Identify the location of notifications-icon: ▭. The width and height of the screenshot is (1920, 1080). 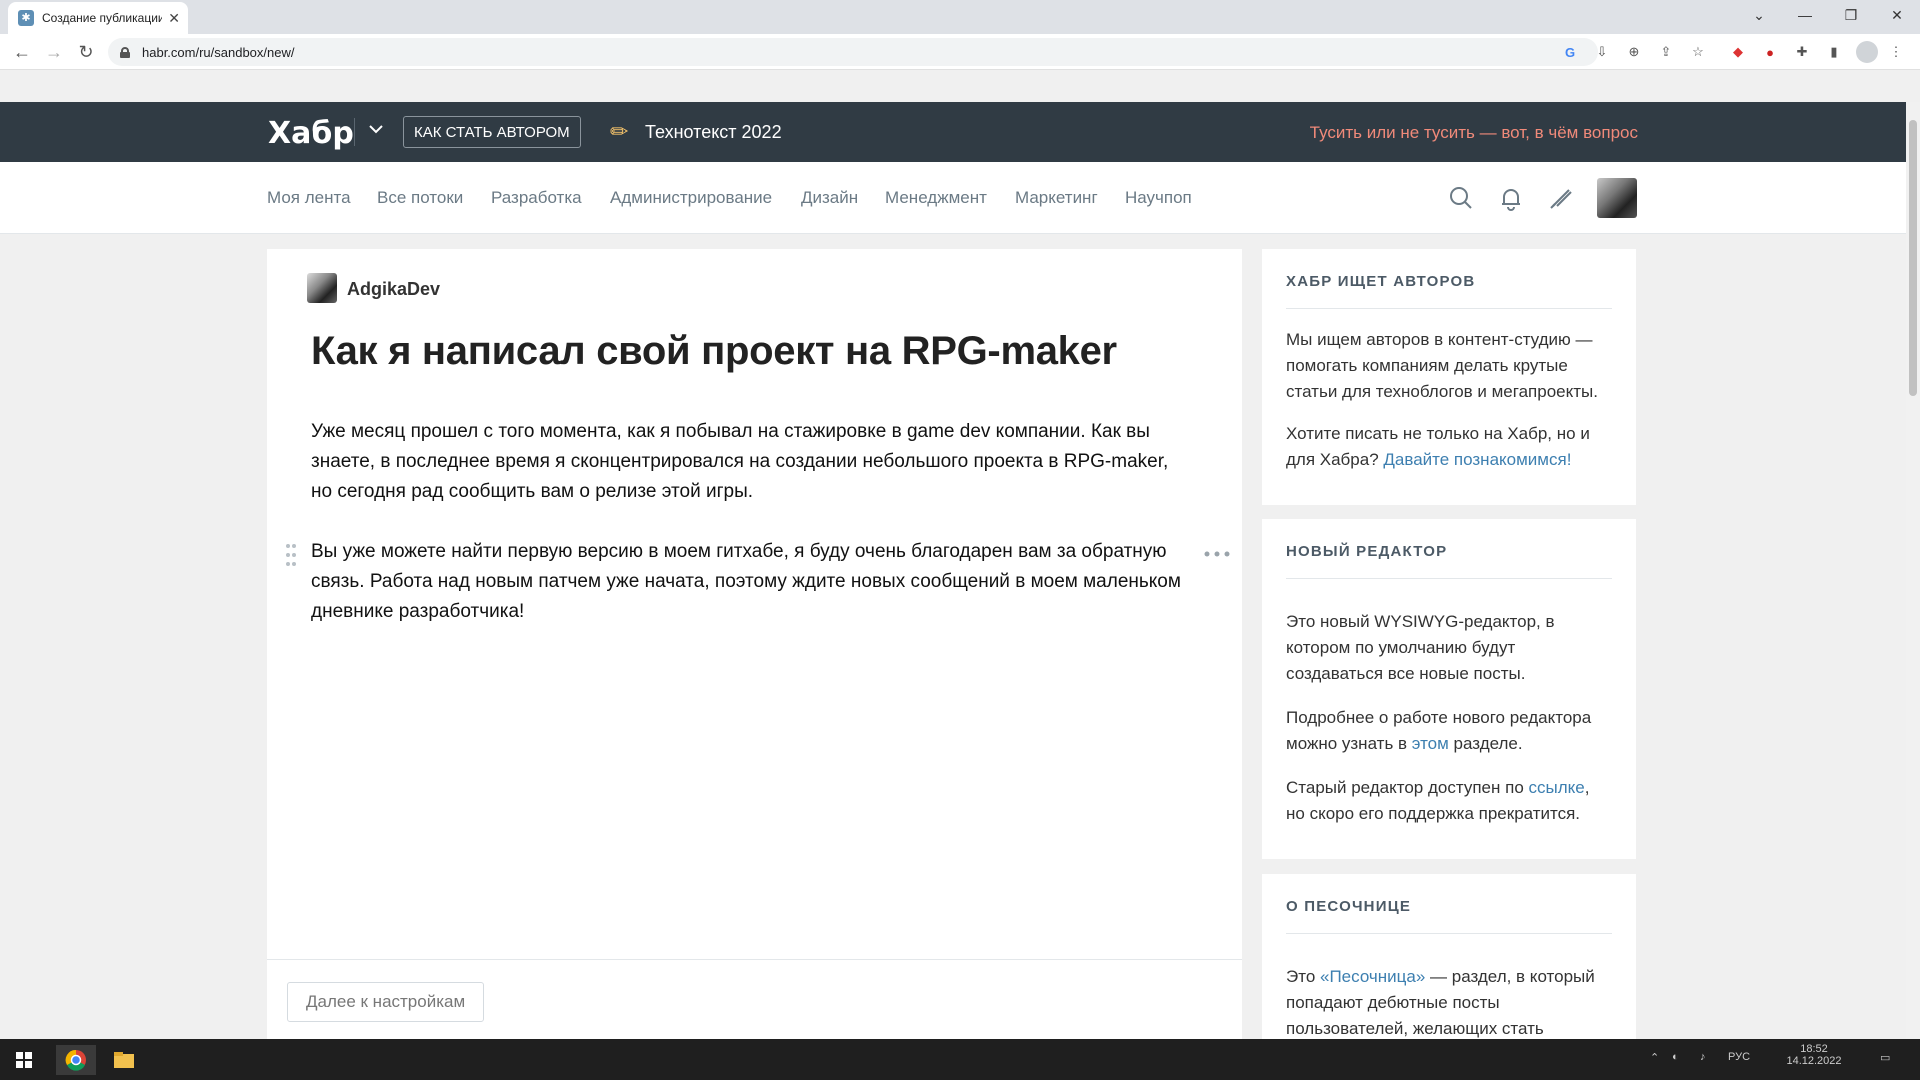
(1885, 1057).